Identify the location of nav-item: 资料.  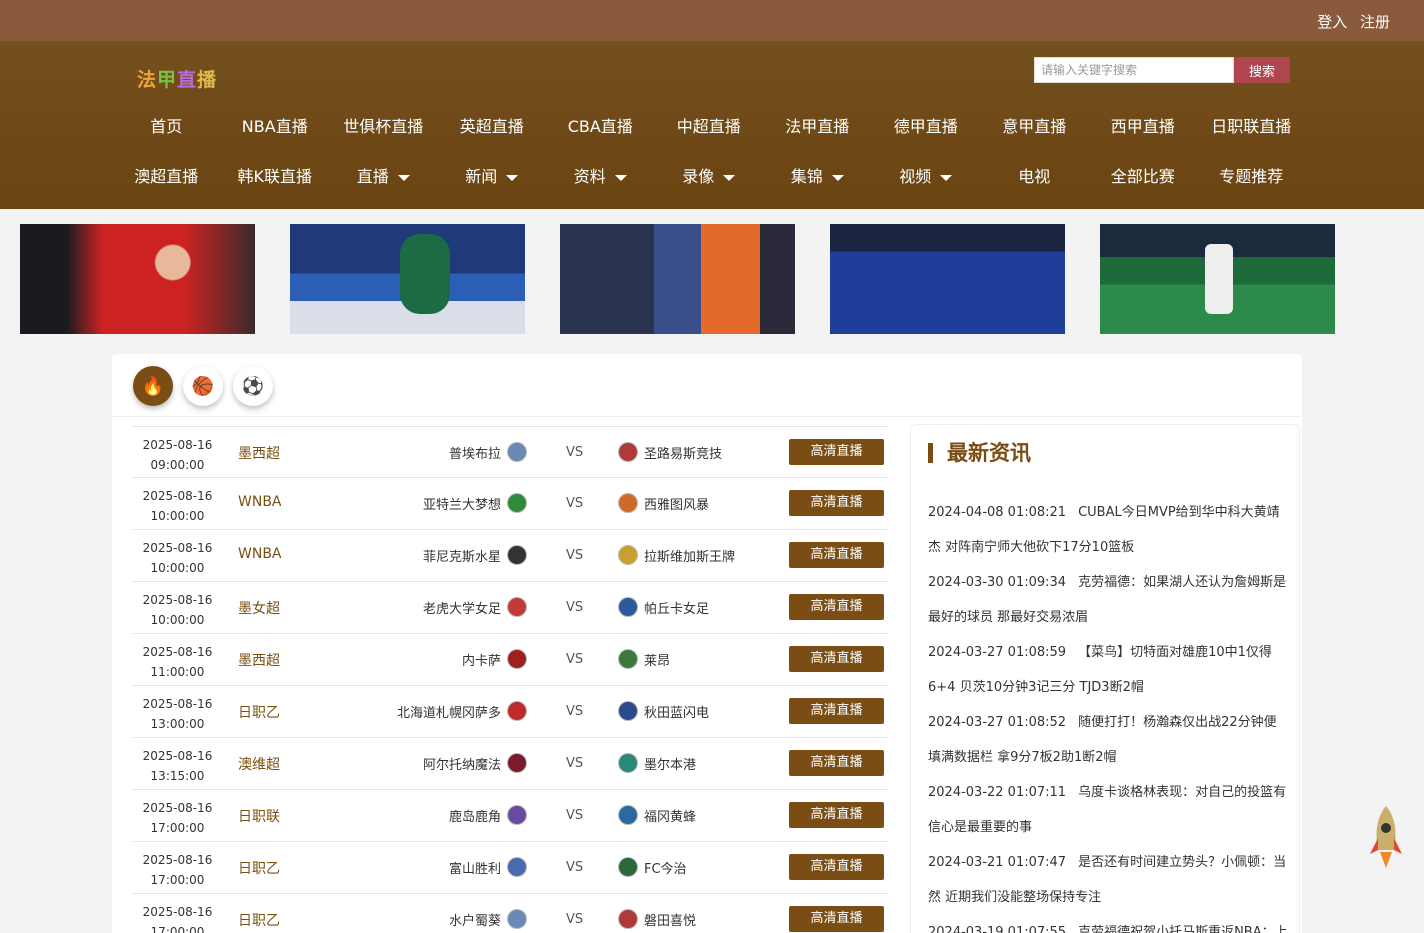
(600, 177).